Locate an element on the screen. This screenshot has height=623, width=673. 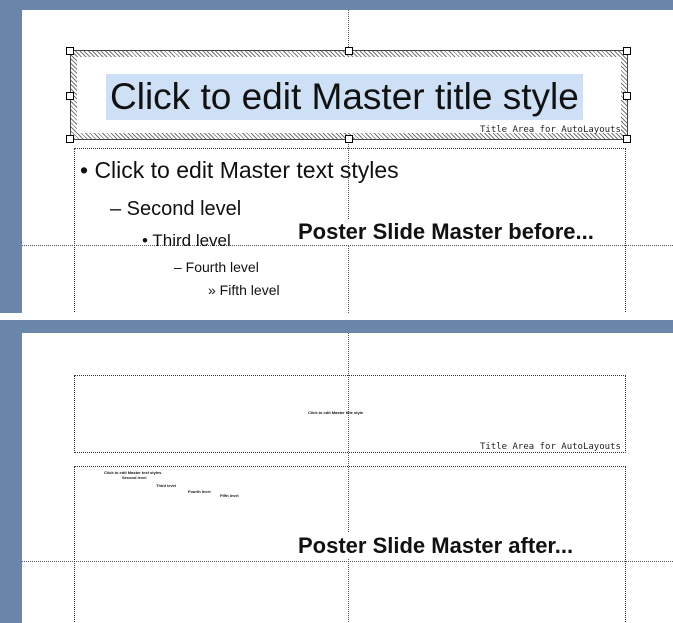
resize-handle-bottom-left is located at coordinates (70, 139).